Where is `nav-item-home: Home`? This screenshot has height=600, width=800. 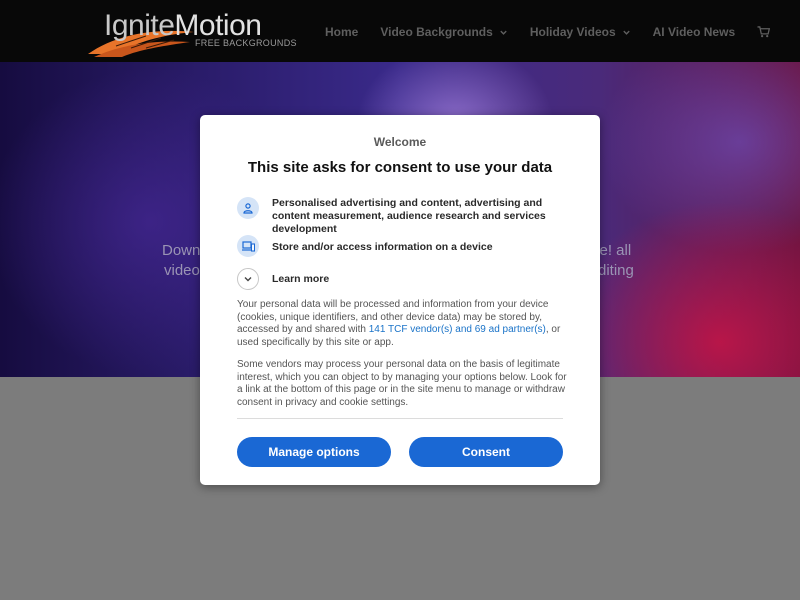 nav-item-home: Home is located at coordinates (341, 32).